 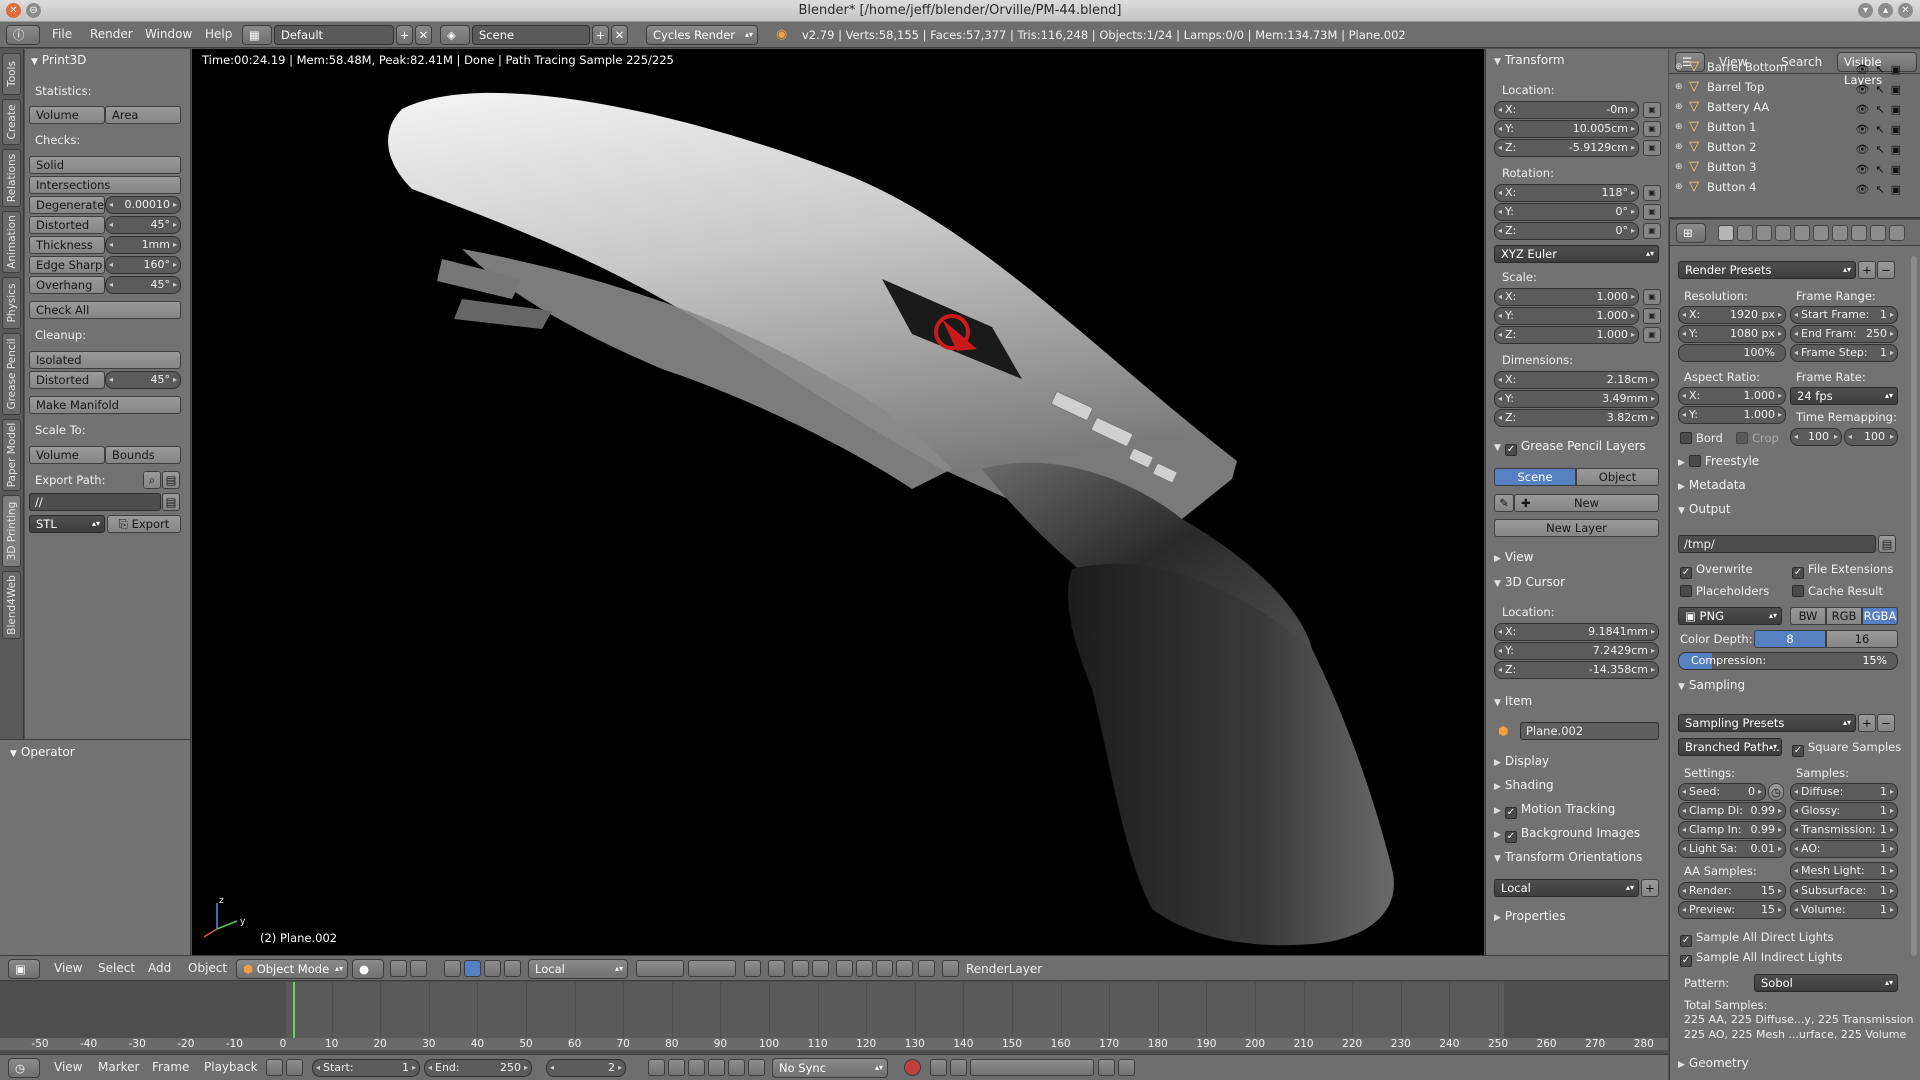 I want to click on menu-file: File, so click(x=62, y=34).